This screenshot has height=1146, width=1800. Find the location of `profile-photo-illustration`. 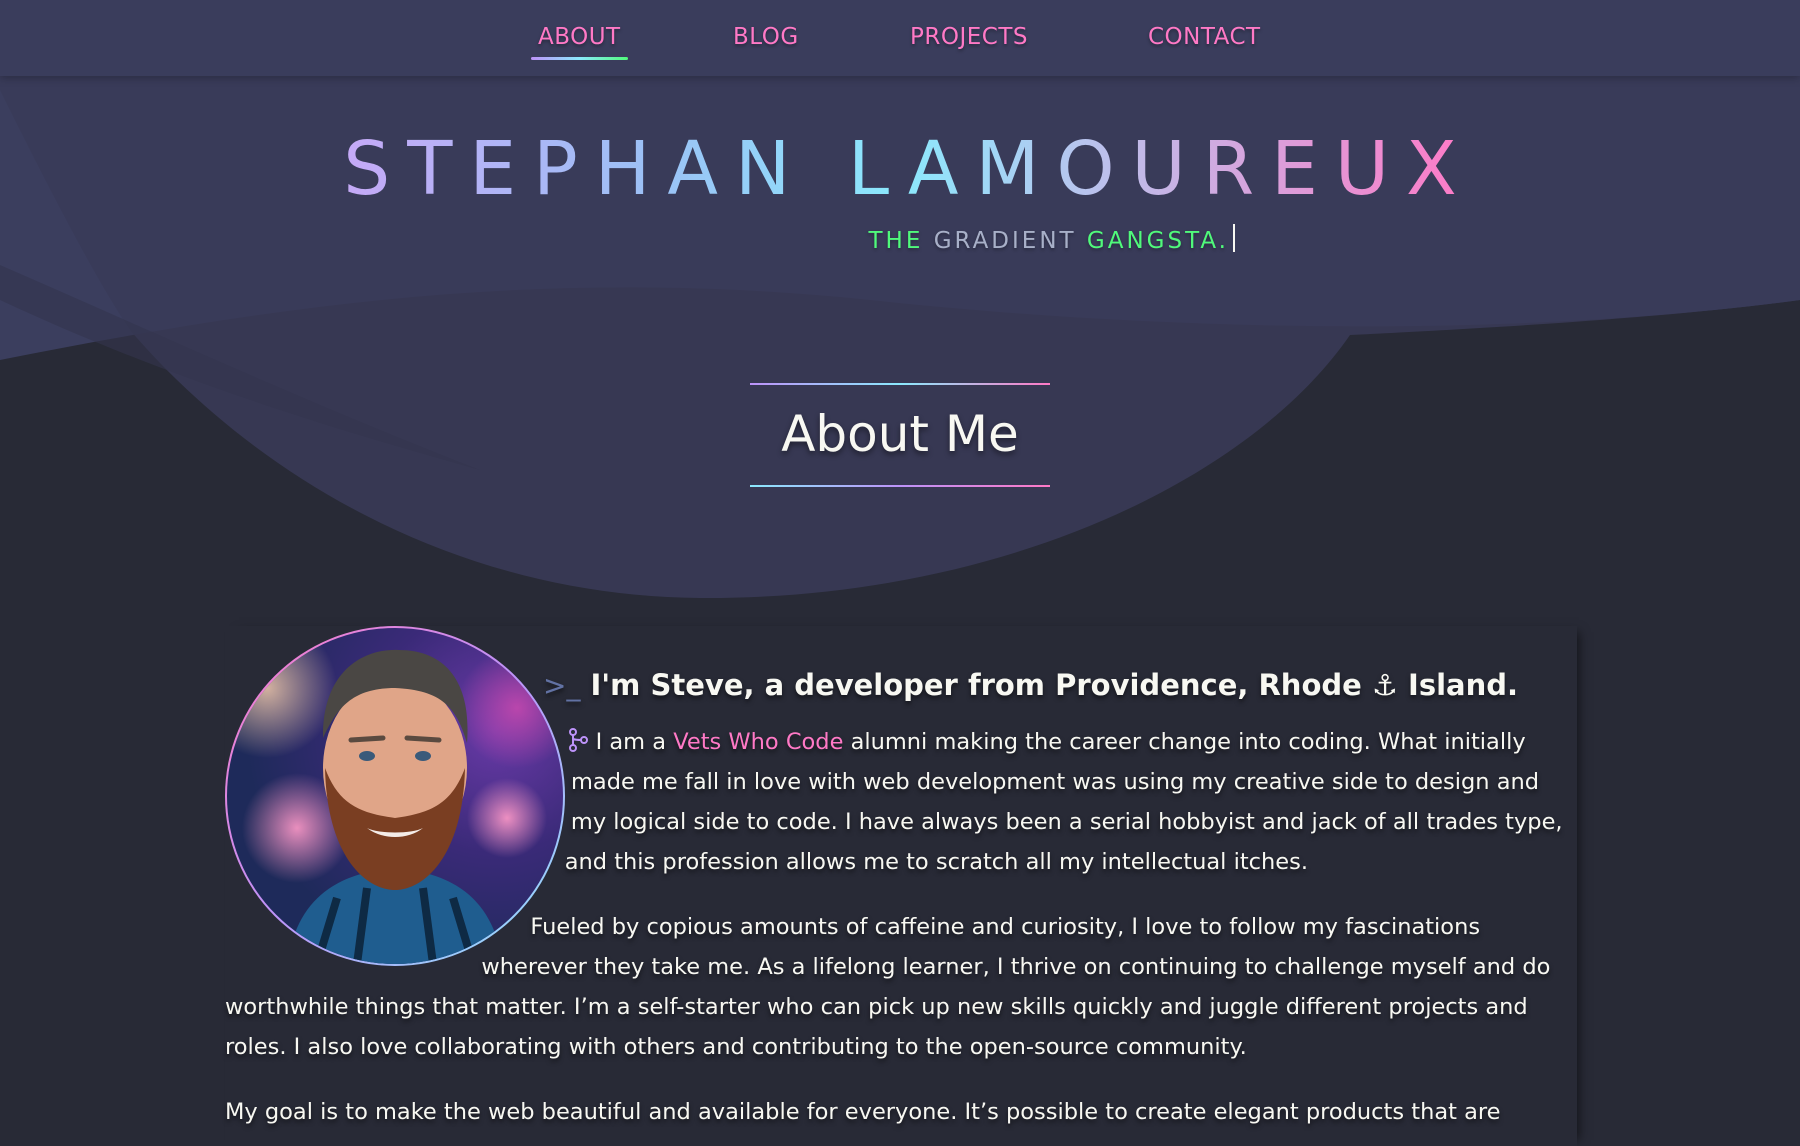

profile-photo-illustration is located at coordinates (395, 796).